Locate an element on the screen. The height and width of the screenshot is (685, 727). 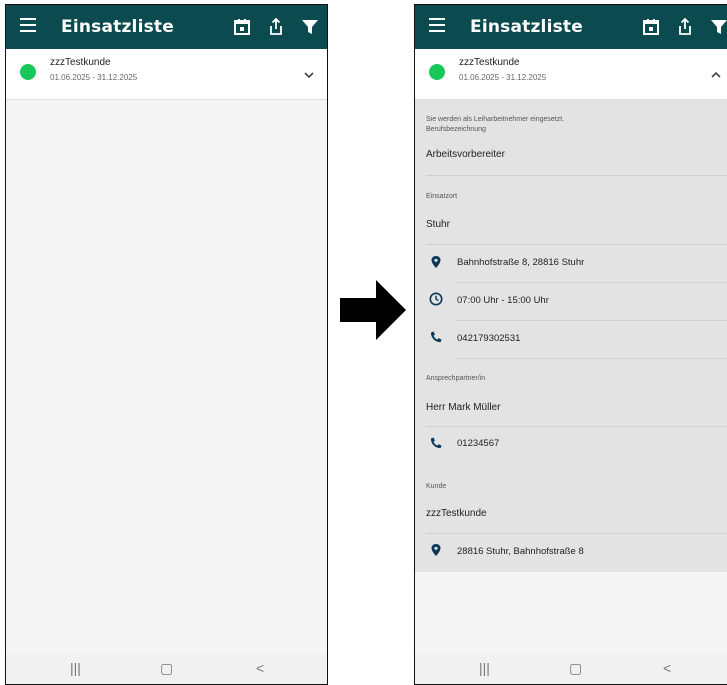
customer-value: zzzTestkunde is located at coordinates (456, 513).